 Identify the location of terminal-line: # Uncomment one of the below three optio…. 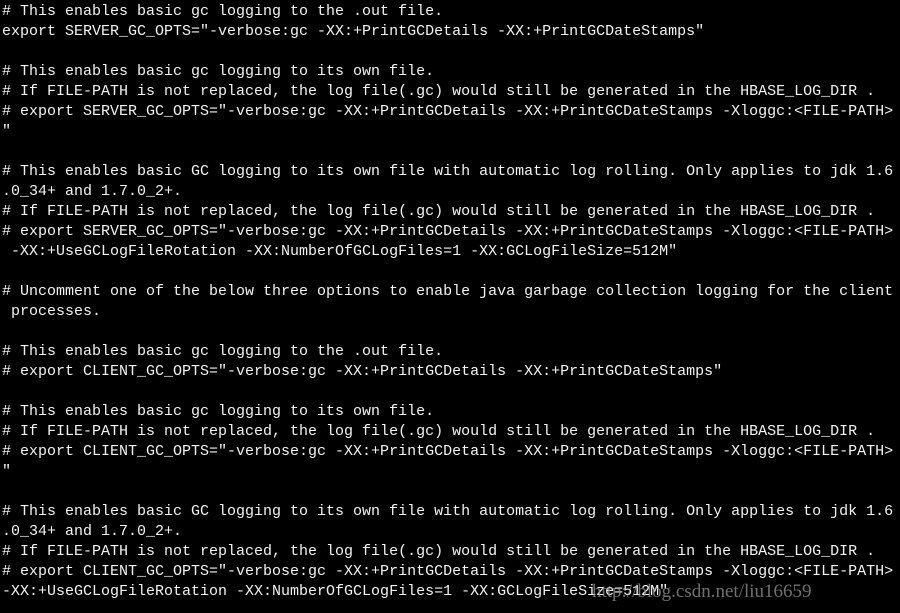
(448, 291).